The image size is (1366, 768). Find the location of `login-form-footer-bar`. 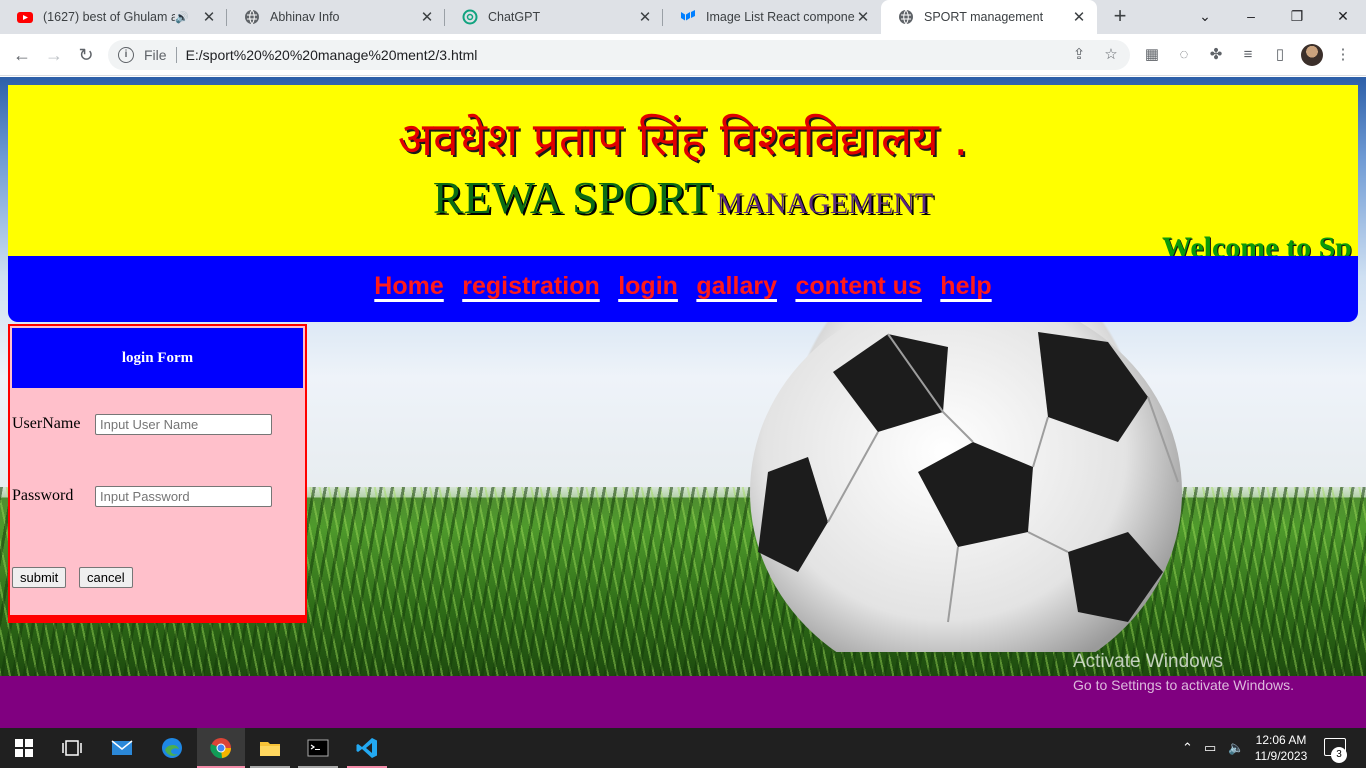

login-form-footer-bar is located at coordinates (157, 618).